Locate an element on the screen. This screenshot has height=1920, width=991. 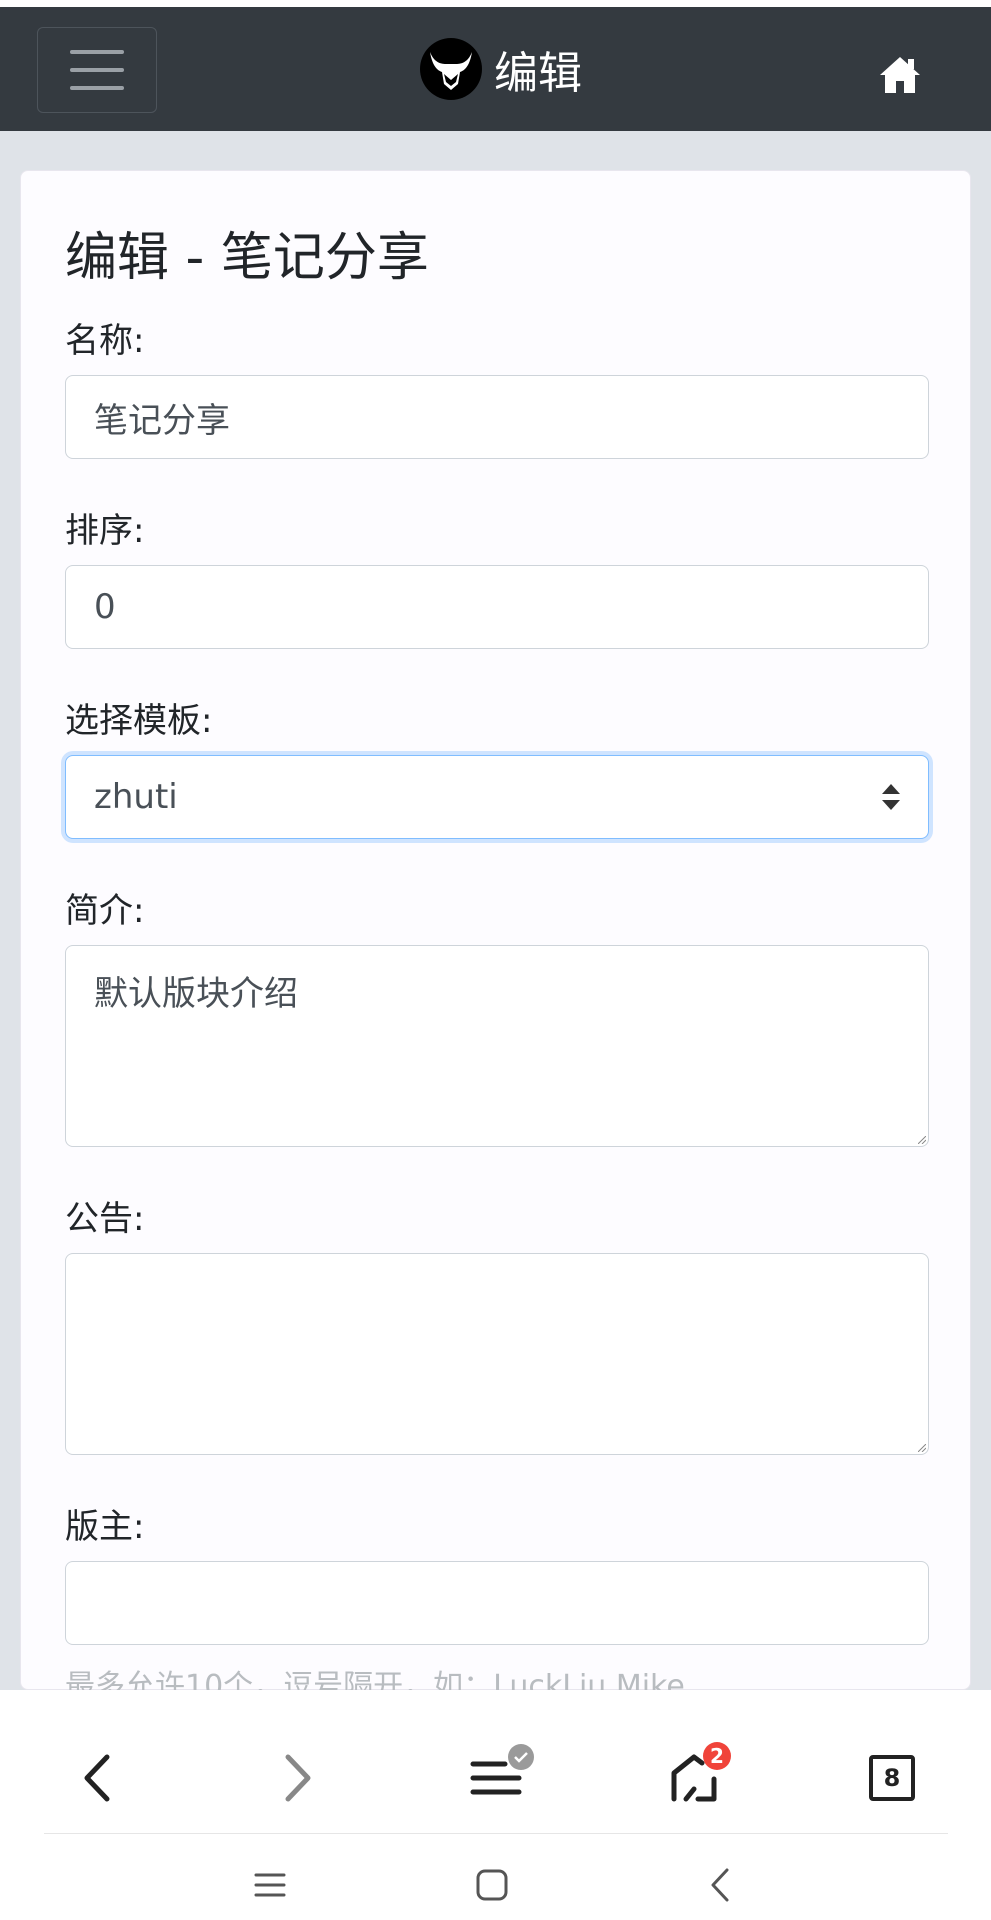
moderator-label: 版主: is located at coordinates (105, 1527).